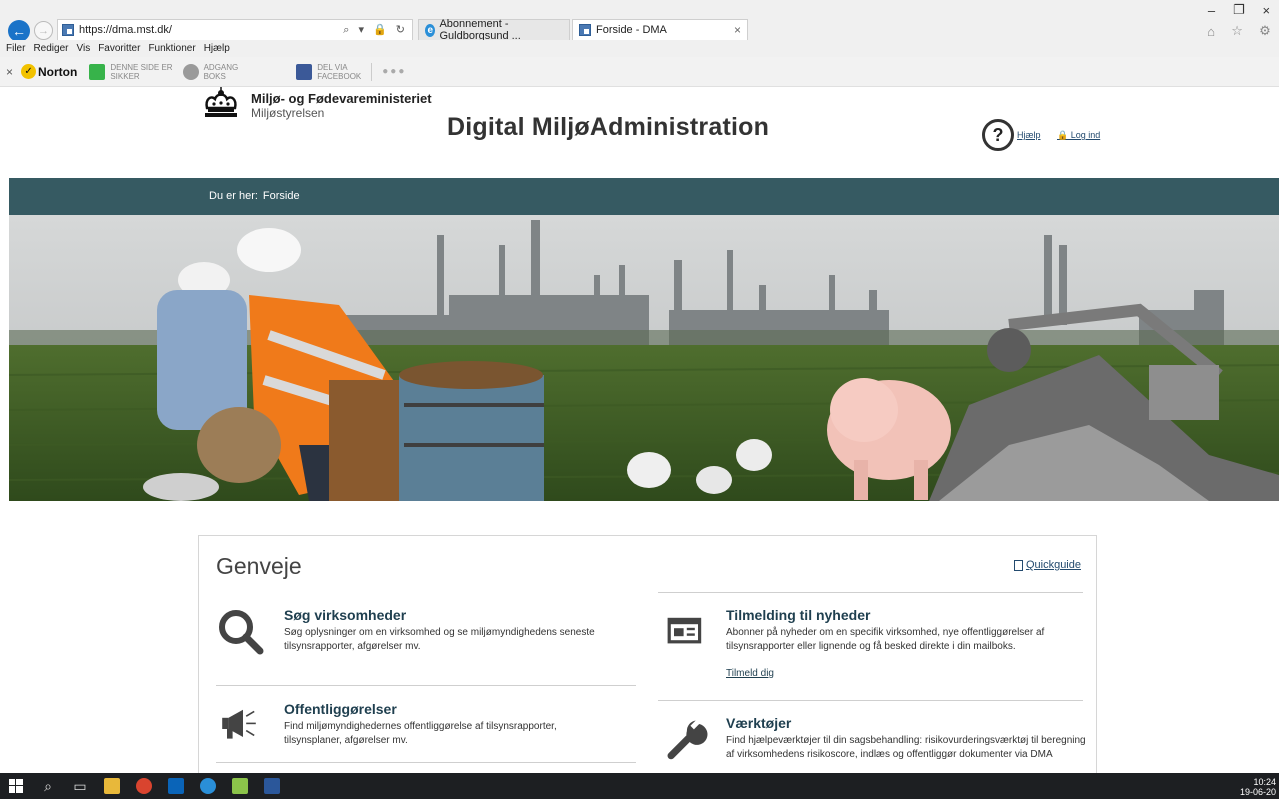  What do you see at coordinates (1018, 565) in the screenshot?
I see `pdf-icon` at bounding box center [1018, 565].